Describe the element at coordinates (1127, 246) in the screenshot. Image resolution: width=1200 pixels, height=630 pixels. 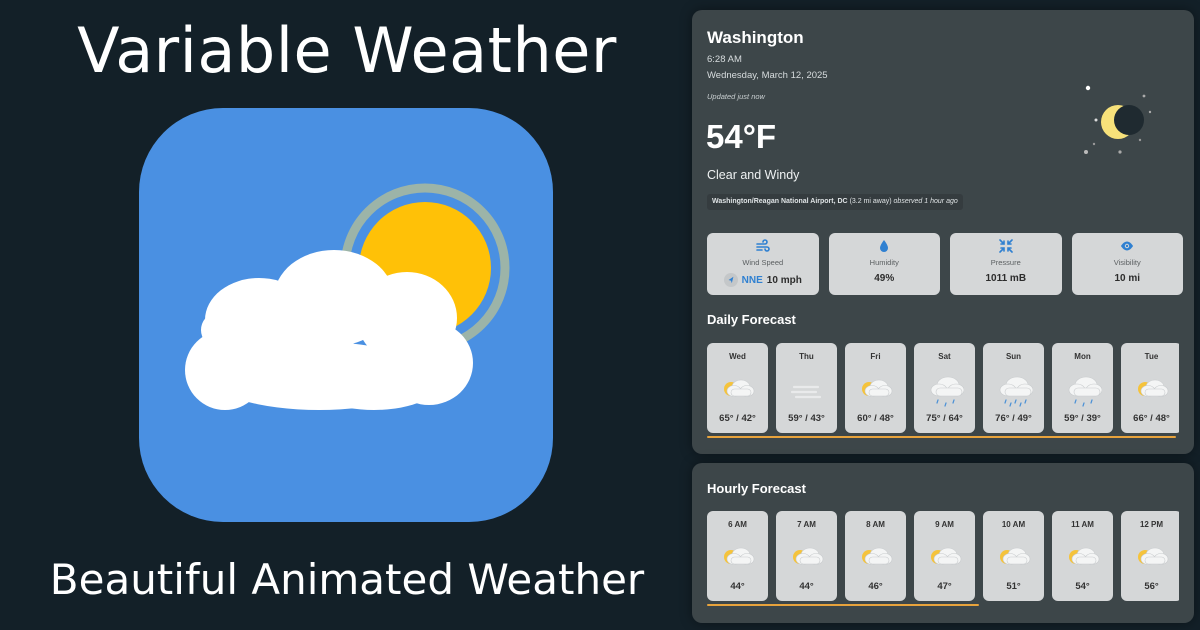
I see `eye-icon` at that location.